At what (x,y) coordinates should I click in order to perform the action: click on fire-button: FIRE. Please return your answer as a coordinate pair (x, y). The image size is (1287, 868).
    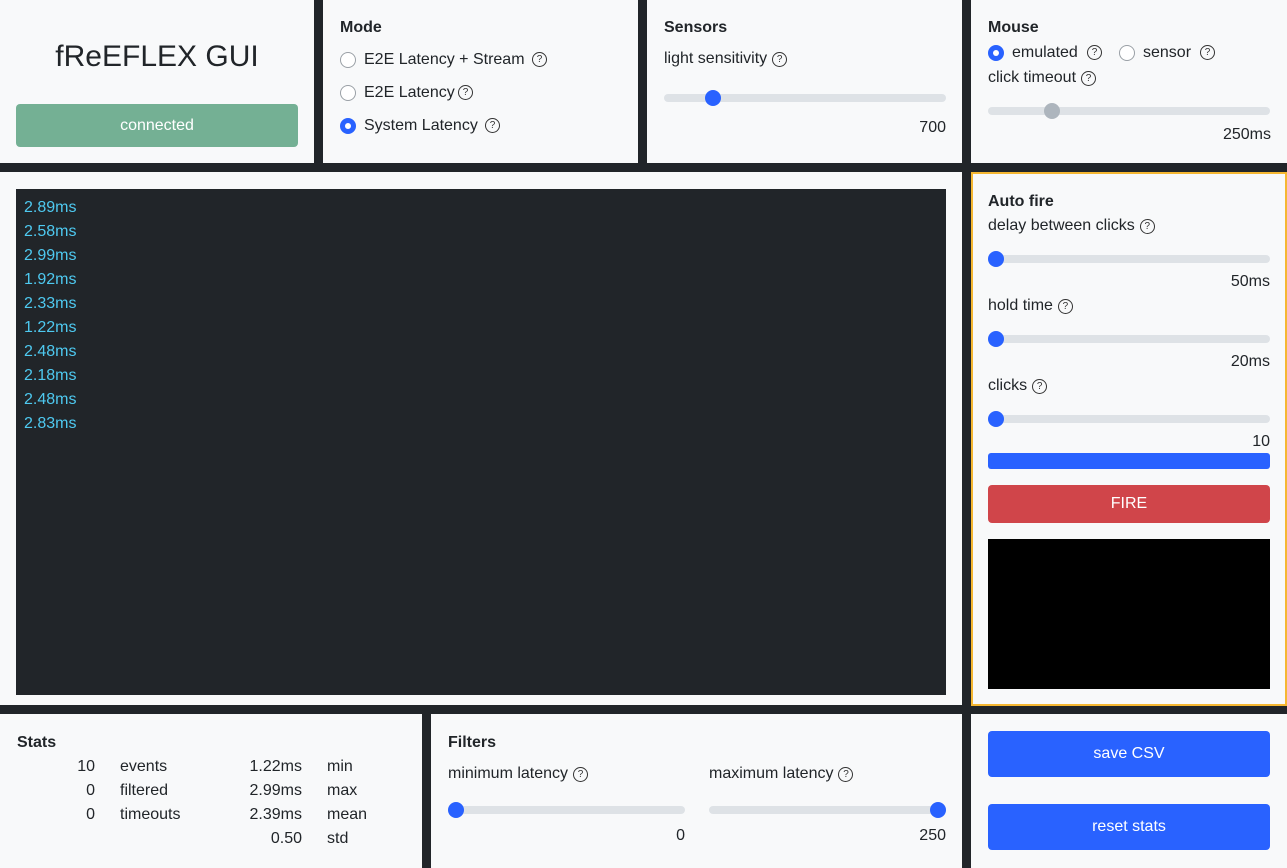
    Looking at the image, I should click on (1129, 504).